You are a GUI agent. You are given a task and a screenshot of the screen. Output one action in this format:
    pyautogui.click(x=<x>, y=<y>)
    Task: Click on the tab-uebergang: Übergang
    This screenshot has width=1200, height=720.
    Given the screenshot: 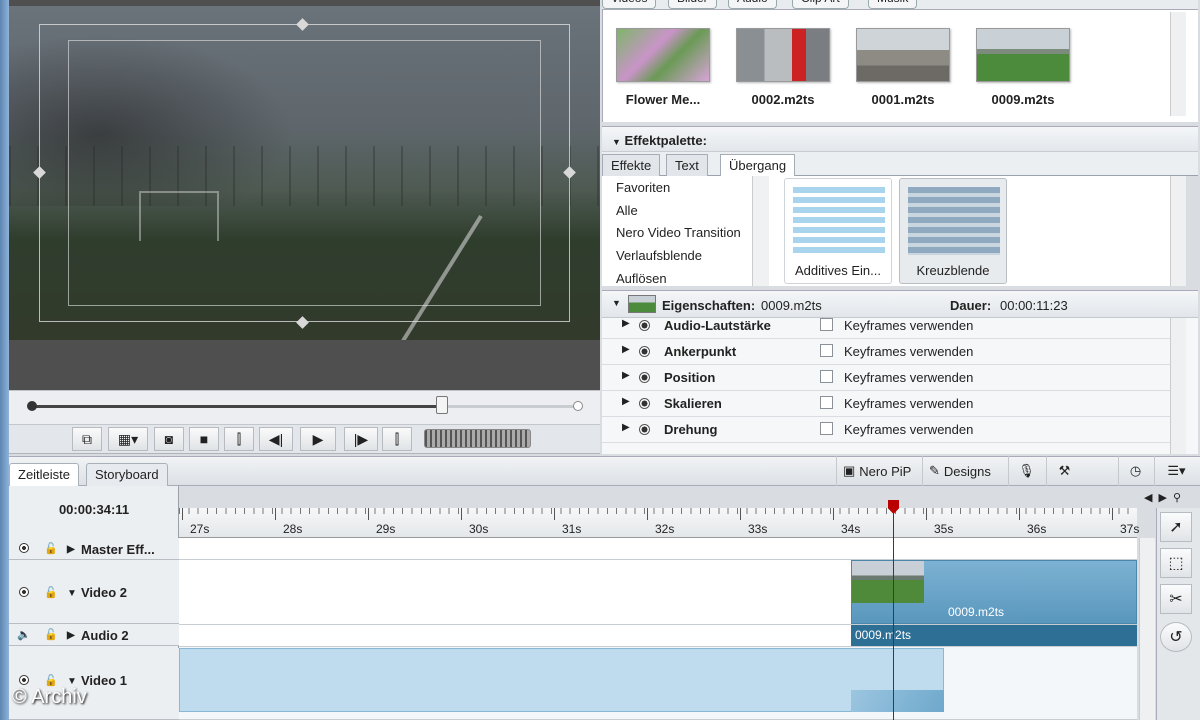 What is the action you would take?
    pyautogui.click(x=758, y=165)
    